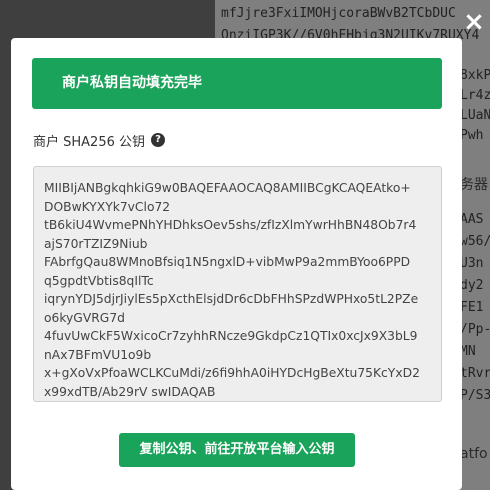  I want to click on public-key-label-row: 商户 SHA256 公钥 ?, so click(99, 140).